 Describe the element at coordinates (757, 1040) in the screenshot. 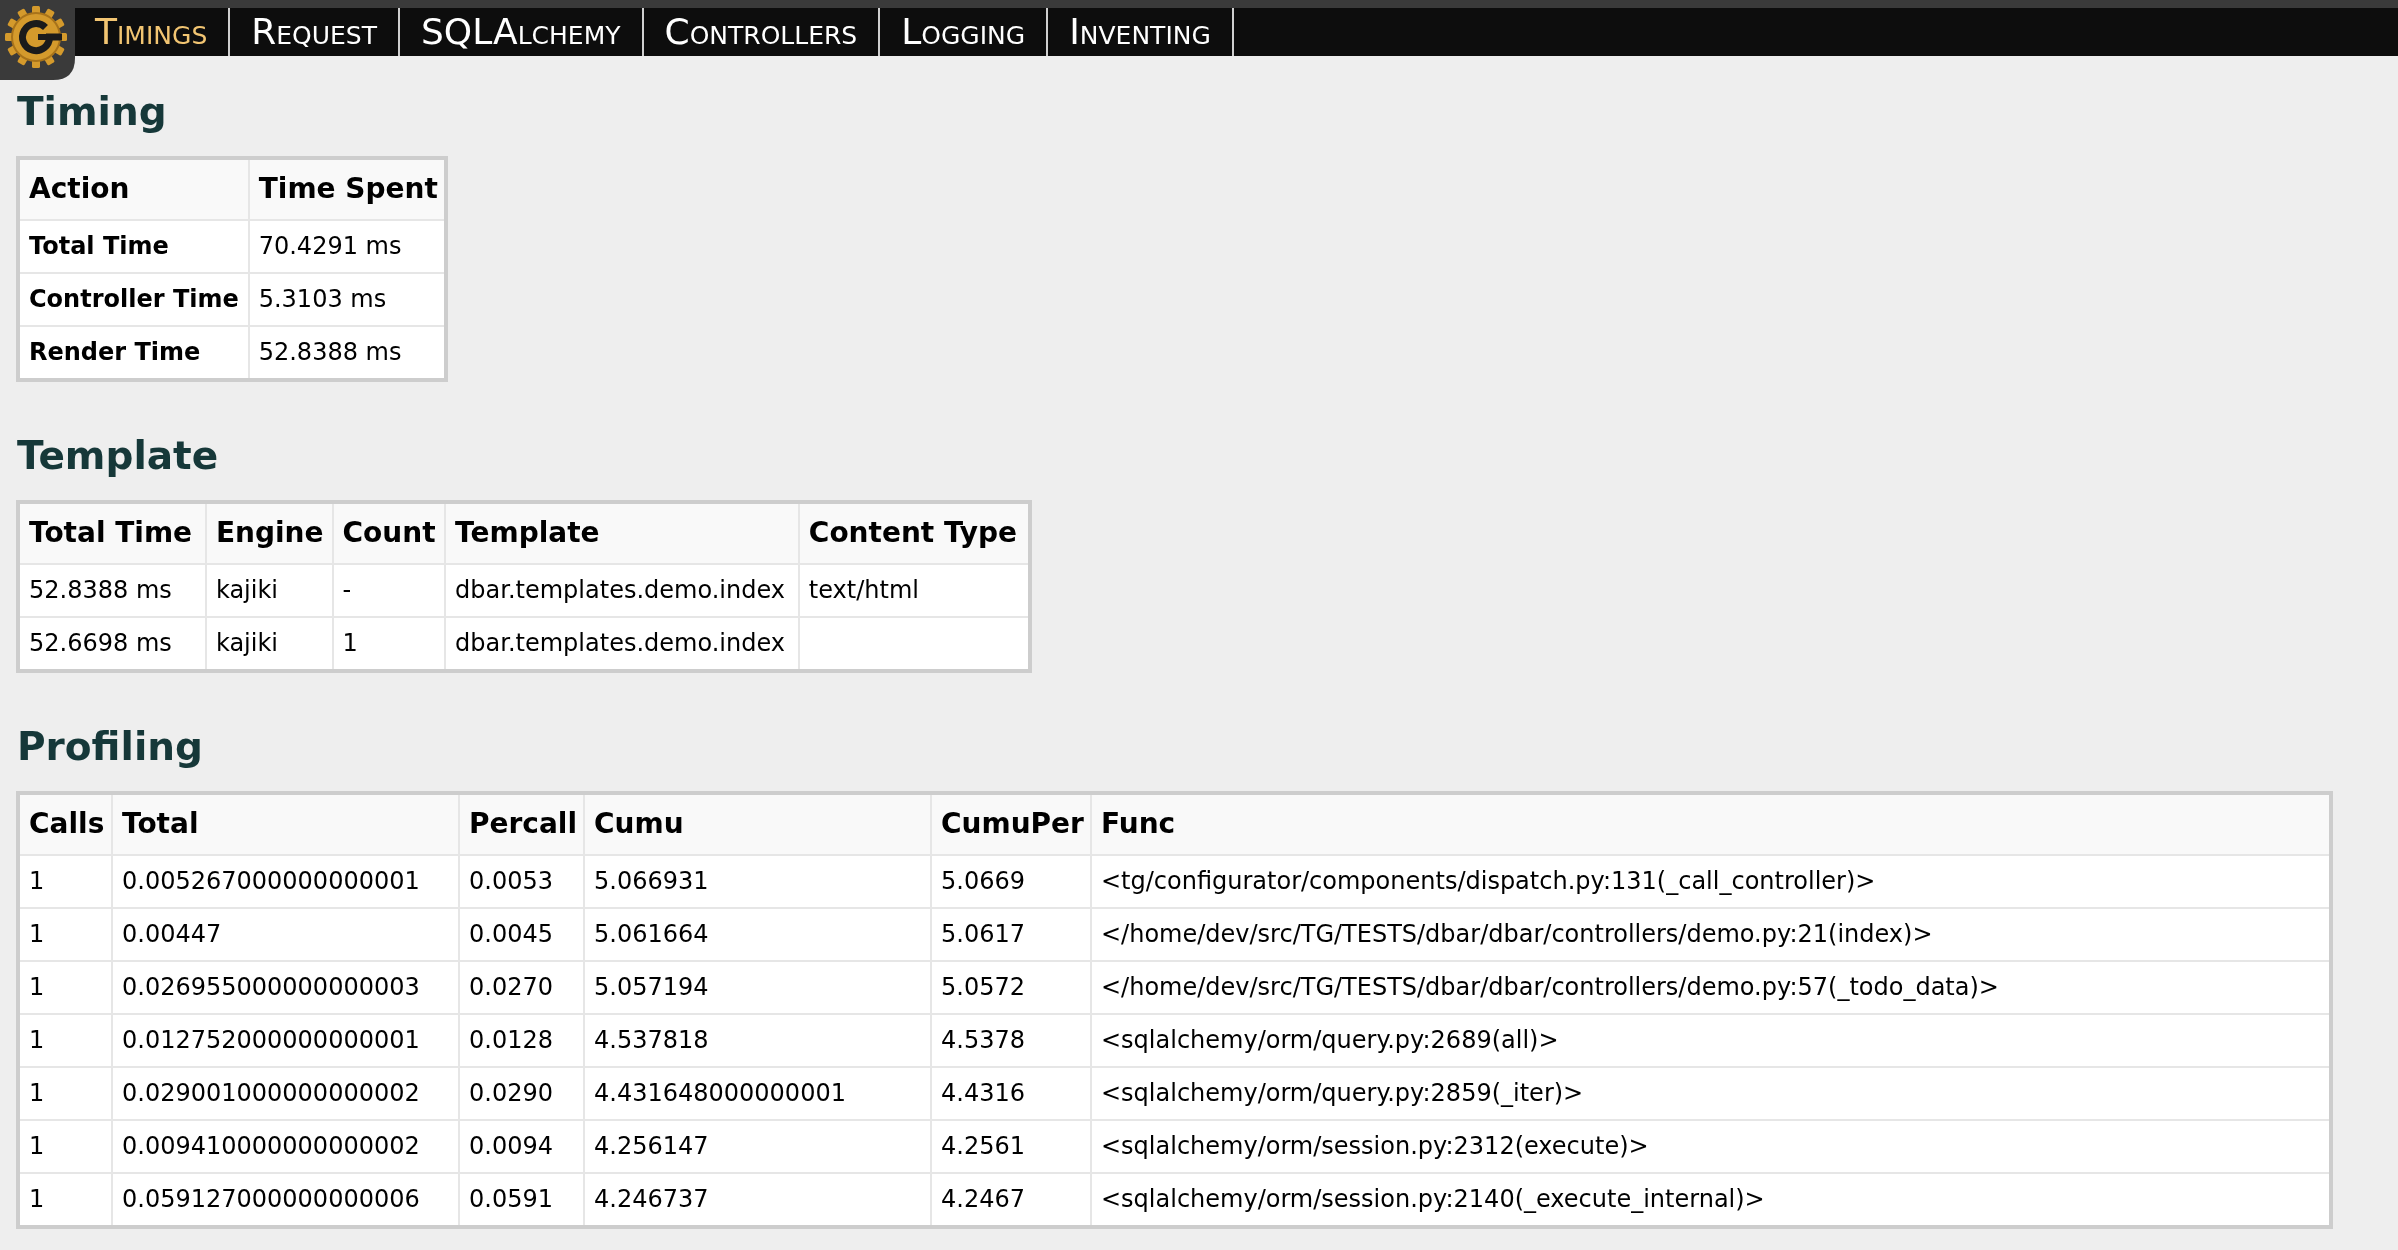

I see `table-cell: 4.537818` at that location.